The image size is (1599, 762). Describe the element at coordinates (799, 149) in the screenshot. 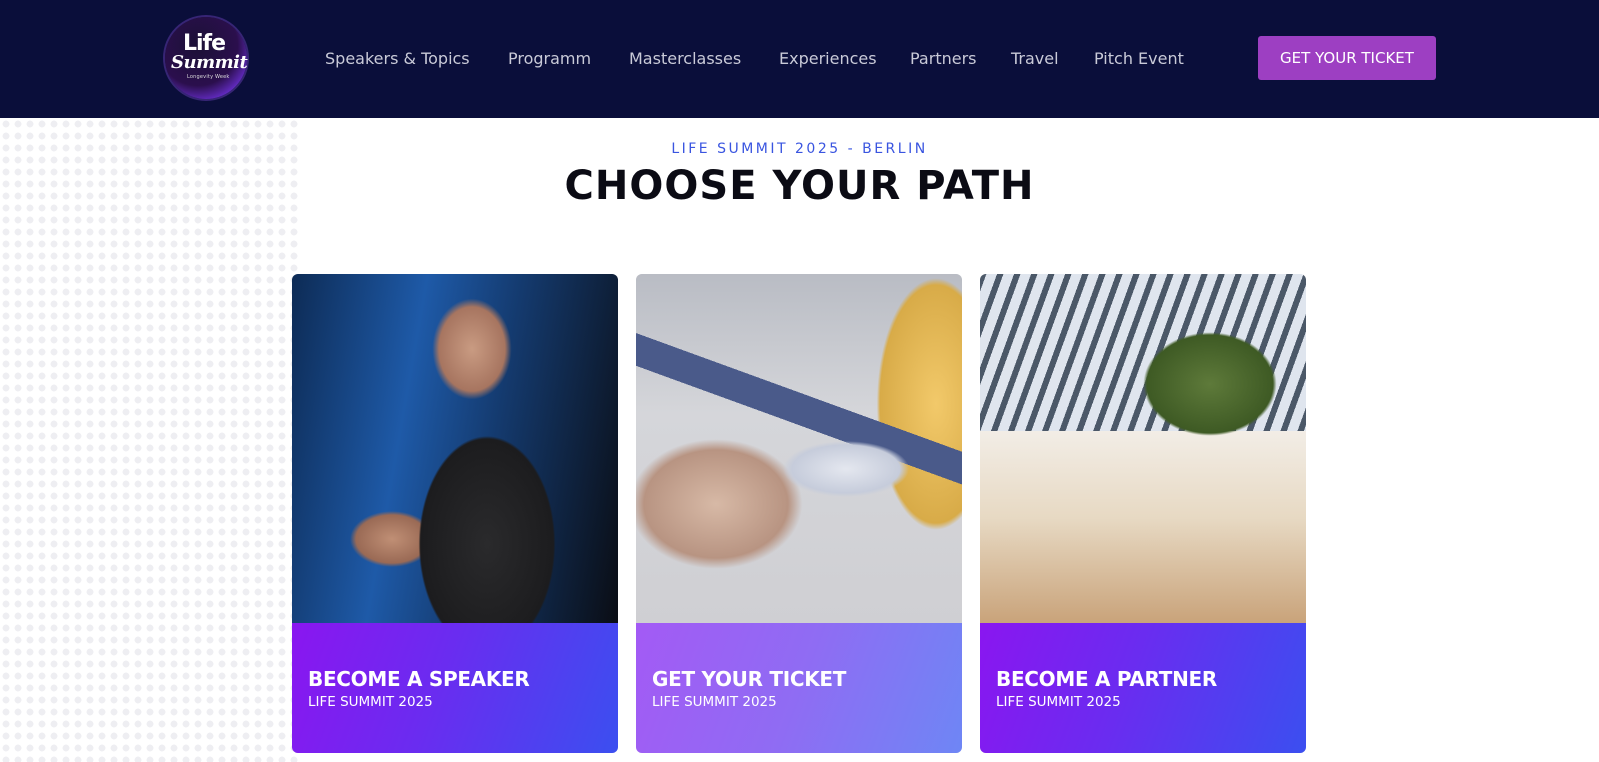

I see `section-kicker: LIFE SUMMIT 2025 - BERLIN` at that location.